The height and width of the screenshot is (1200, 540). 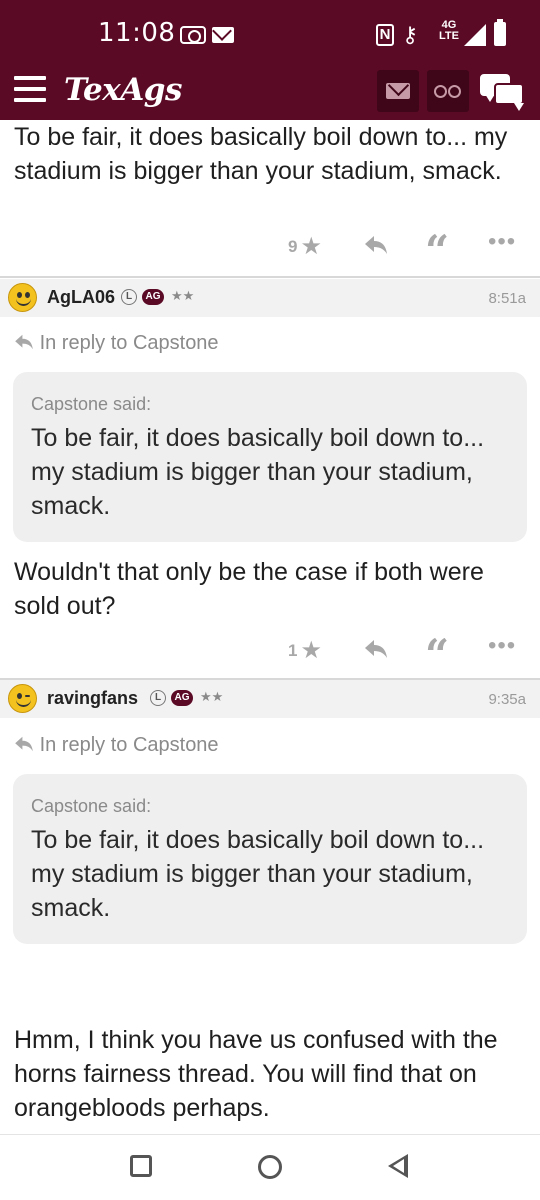 I want to click on post-time: 9:35a, so click(x=507, y=699).